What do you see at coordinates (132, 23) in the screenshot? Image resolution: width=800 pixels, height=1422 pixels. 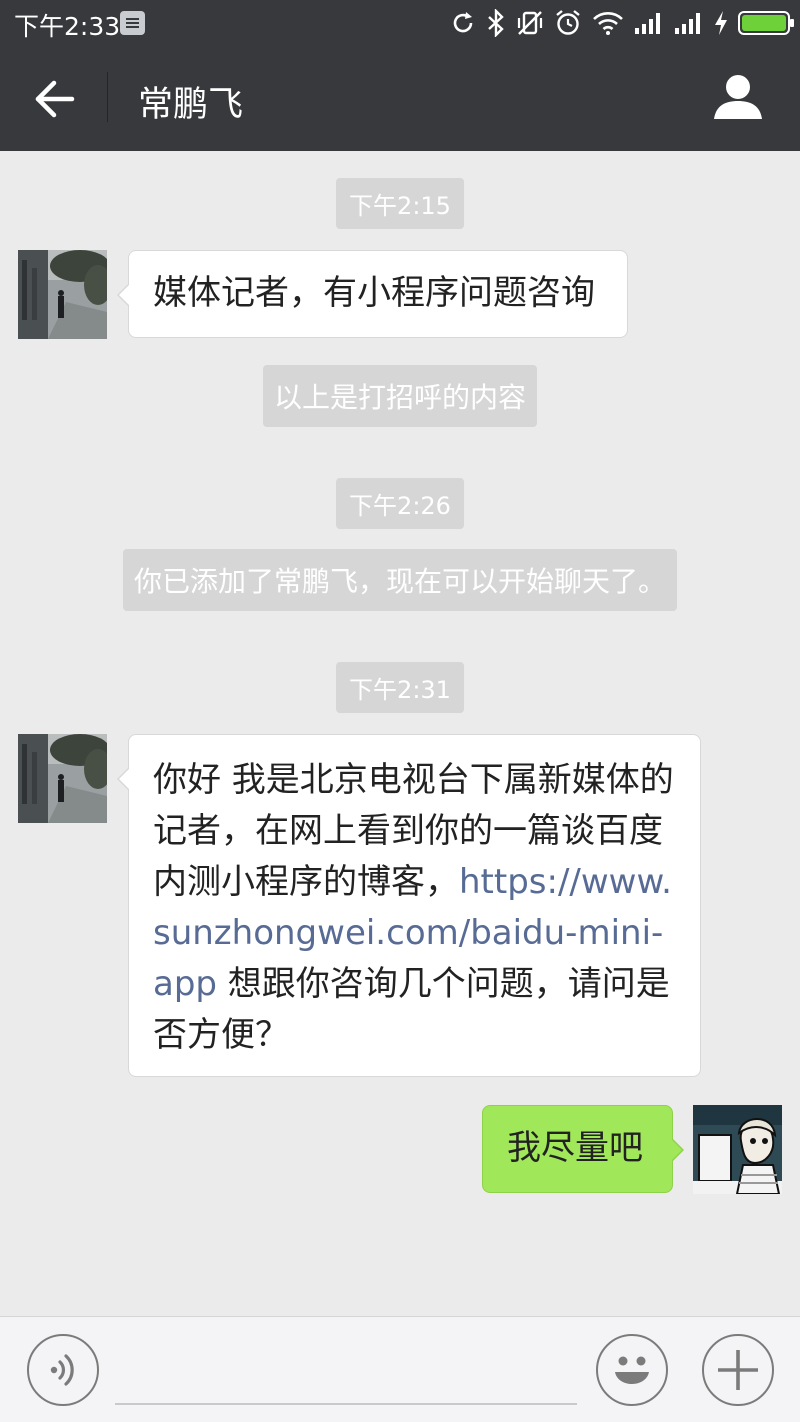 I see `notification-icon` at bounding box center [132, 23].